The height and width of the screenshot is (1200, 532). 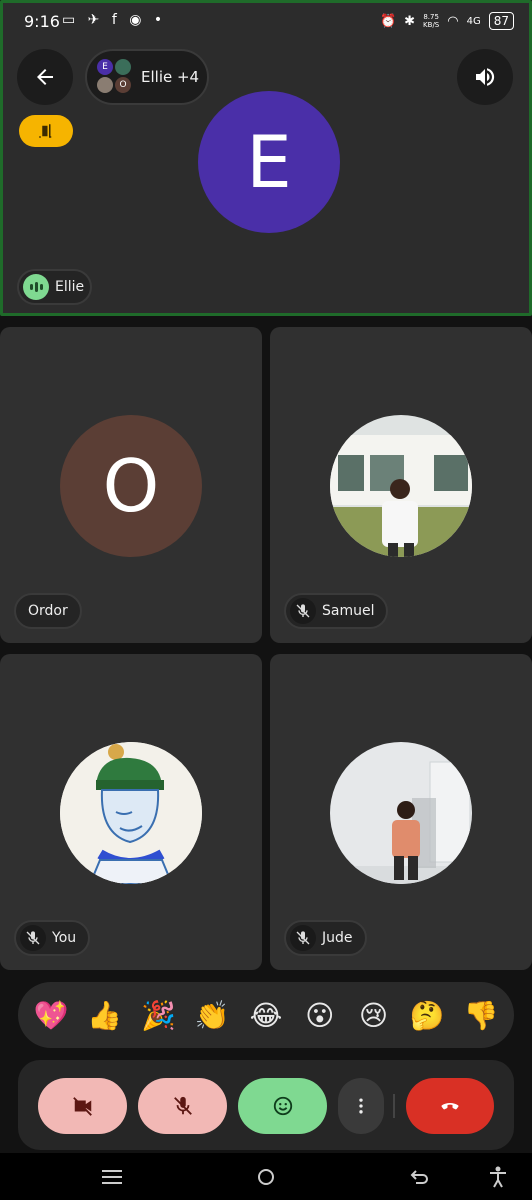 I want to click on net-speed: 8.75 KB/S, so click(x=431, y=21).